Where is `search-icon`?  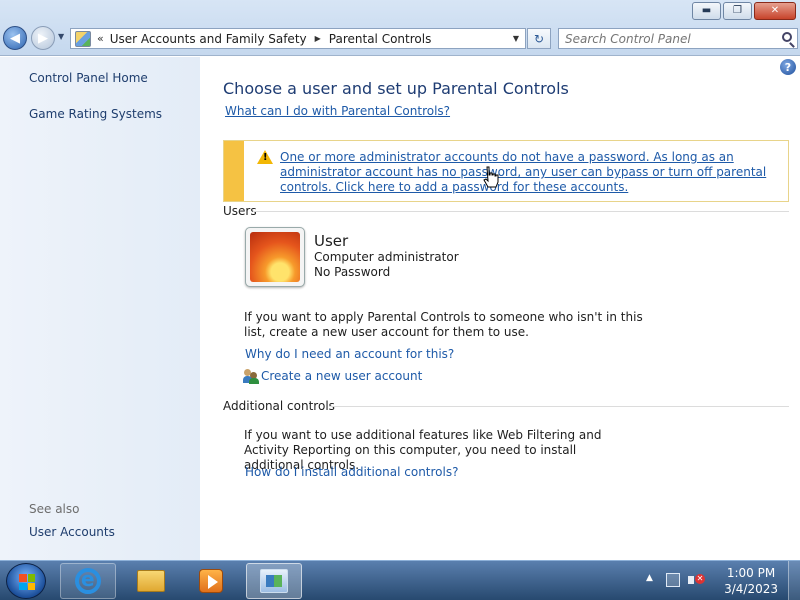
search-icon is located at coordinates (787, 37).